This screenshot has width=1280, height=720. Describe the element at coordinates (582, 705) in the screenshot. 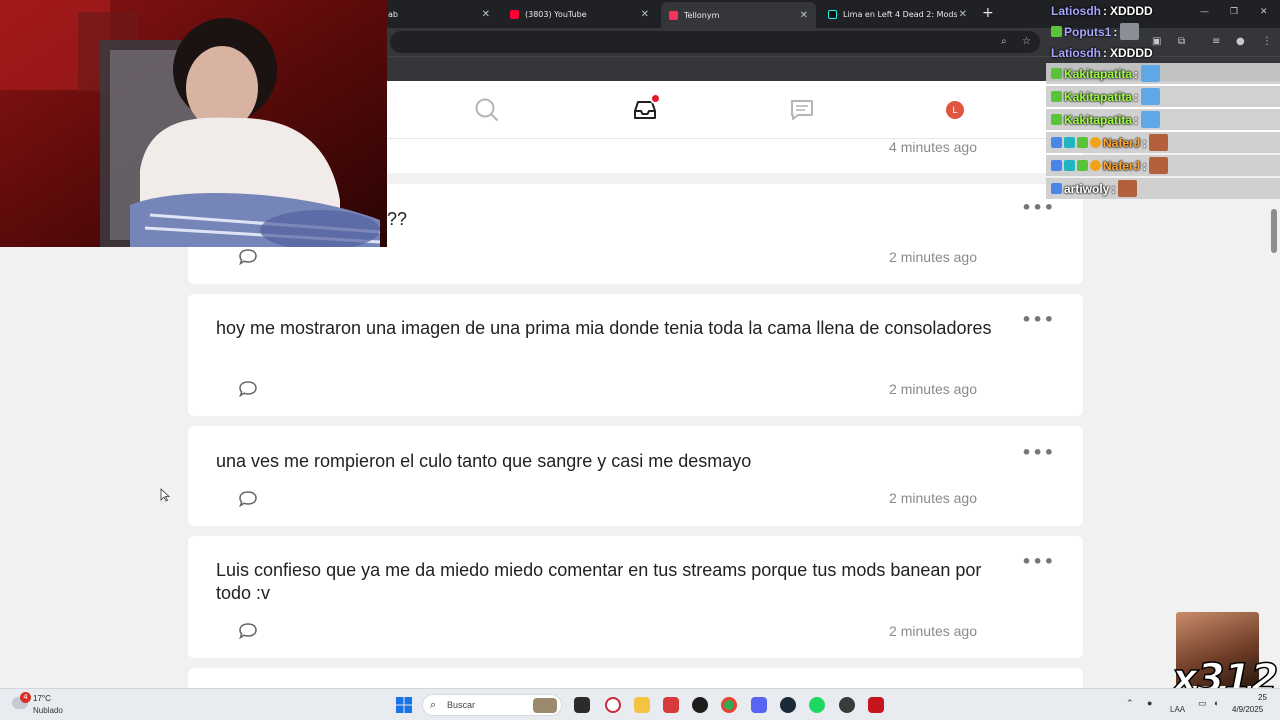

I see `task-view-icon` at that location.